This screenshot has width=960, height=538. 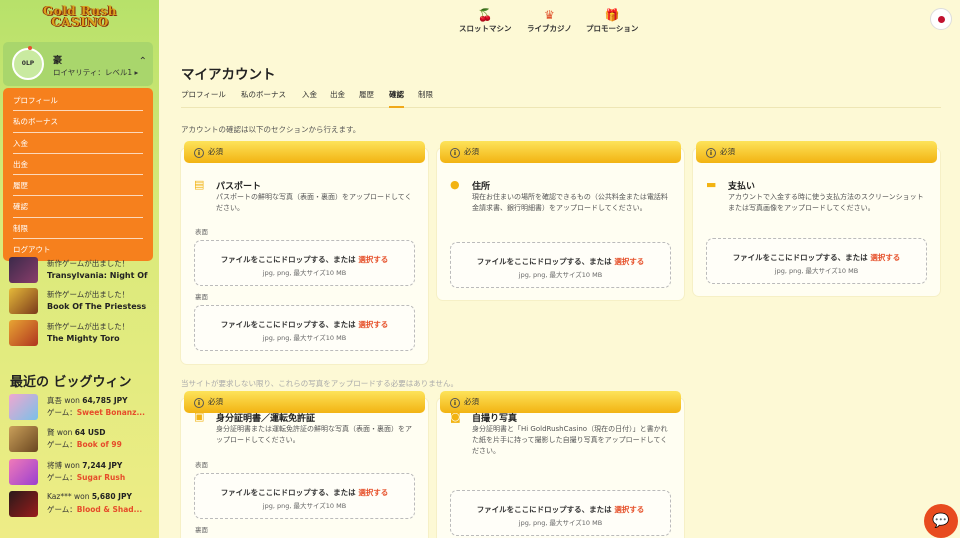 I want to click on account-tabs: プロフィール 私のボーナス 入金 出金 履歴 確認 制限, so click(x=561, y=98).